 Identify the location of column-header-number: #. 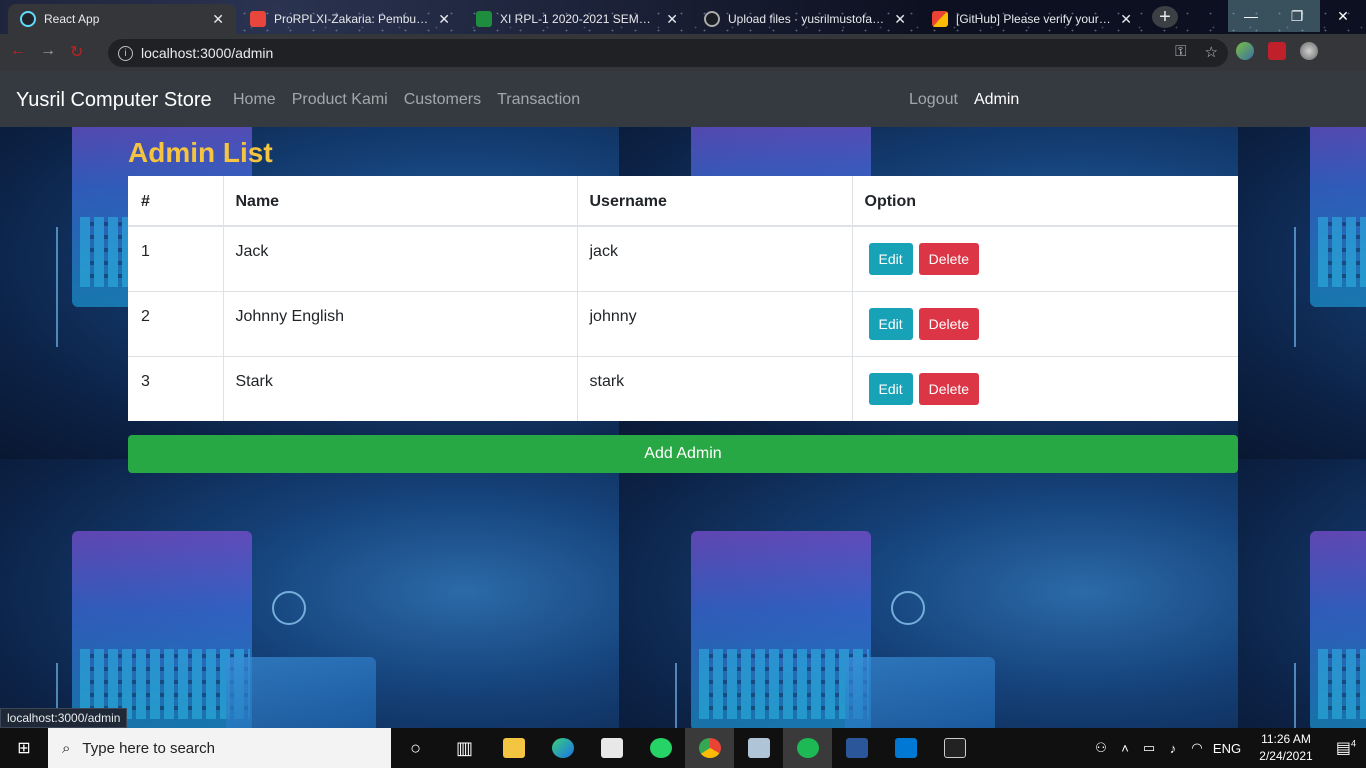
(175, 201).